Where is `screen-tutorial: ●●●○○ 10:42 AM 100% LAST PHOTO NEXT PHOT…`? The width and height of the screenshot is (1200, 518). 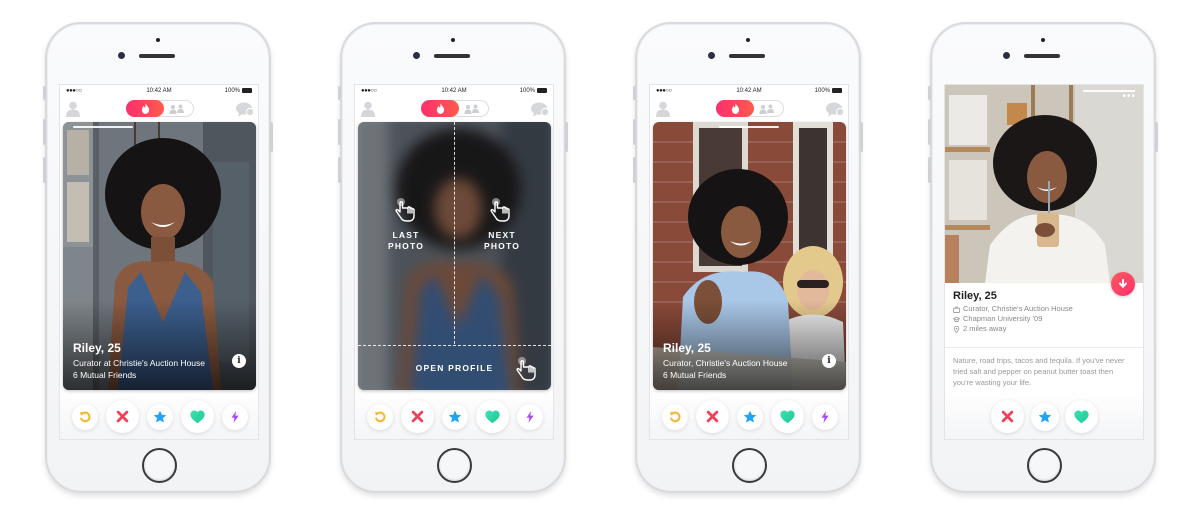
screen-tutorial: ●●●○○ 10:42 AM 100% LAST PHOTO NEXT PHOT… is located at coordinates (454, 262).